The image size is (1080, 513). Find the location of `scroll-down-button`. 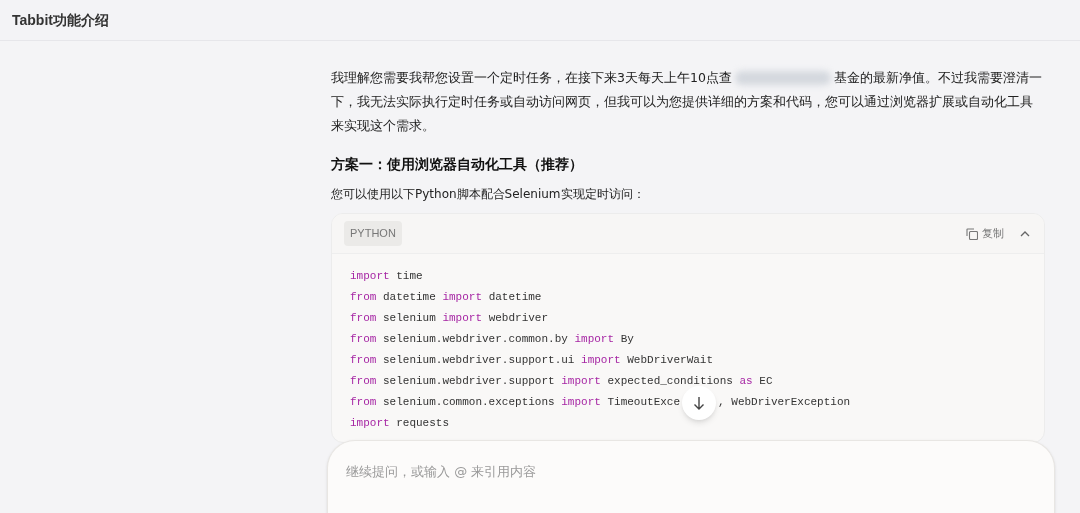

scroll-down-button is located at coordinates (699, 403).